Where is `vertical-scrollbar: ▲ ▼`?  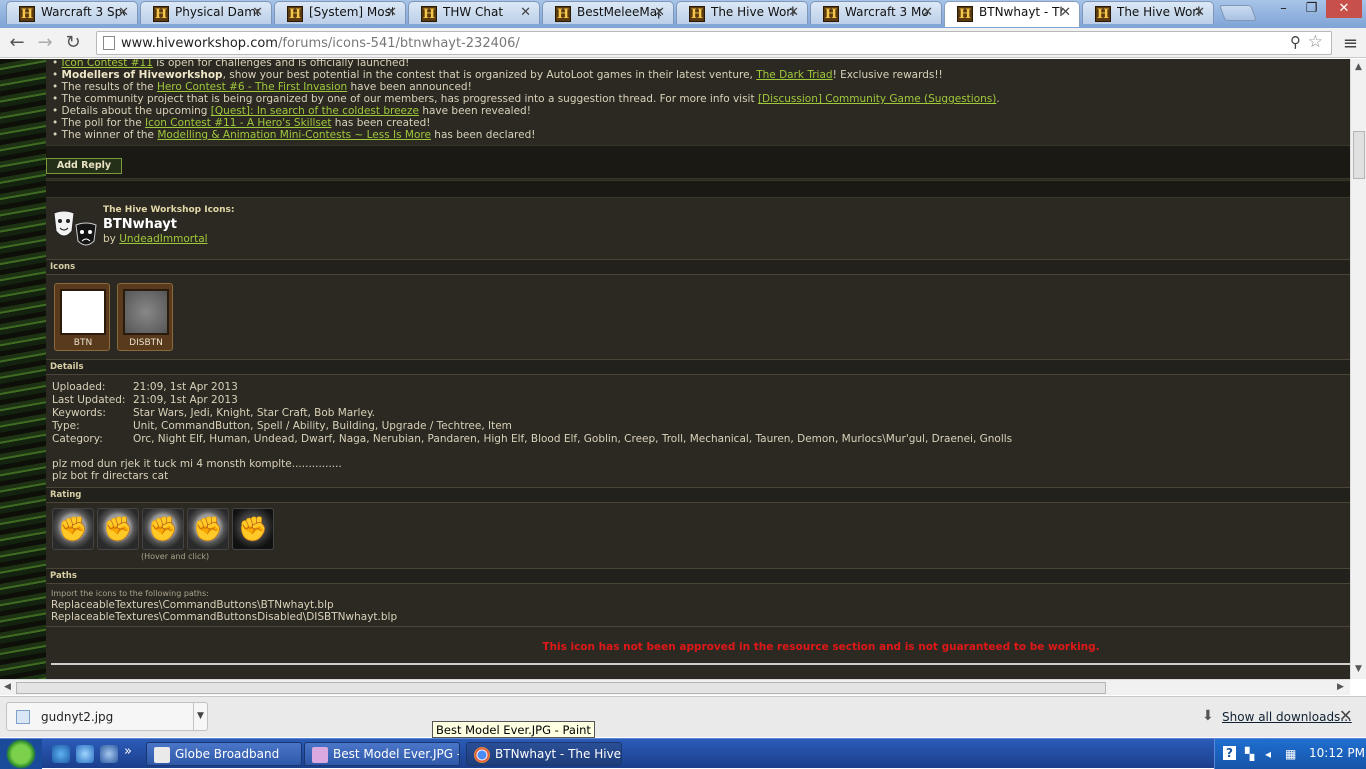
vertical-scrollbar: ▲ ▼ is located at coordinates (1358, 369).